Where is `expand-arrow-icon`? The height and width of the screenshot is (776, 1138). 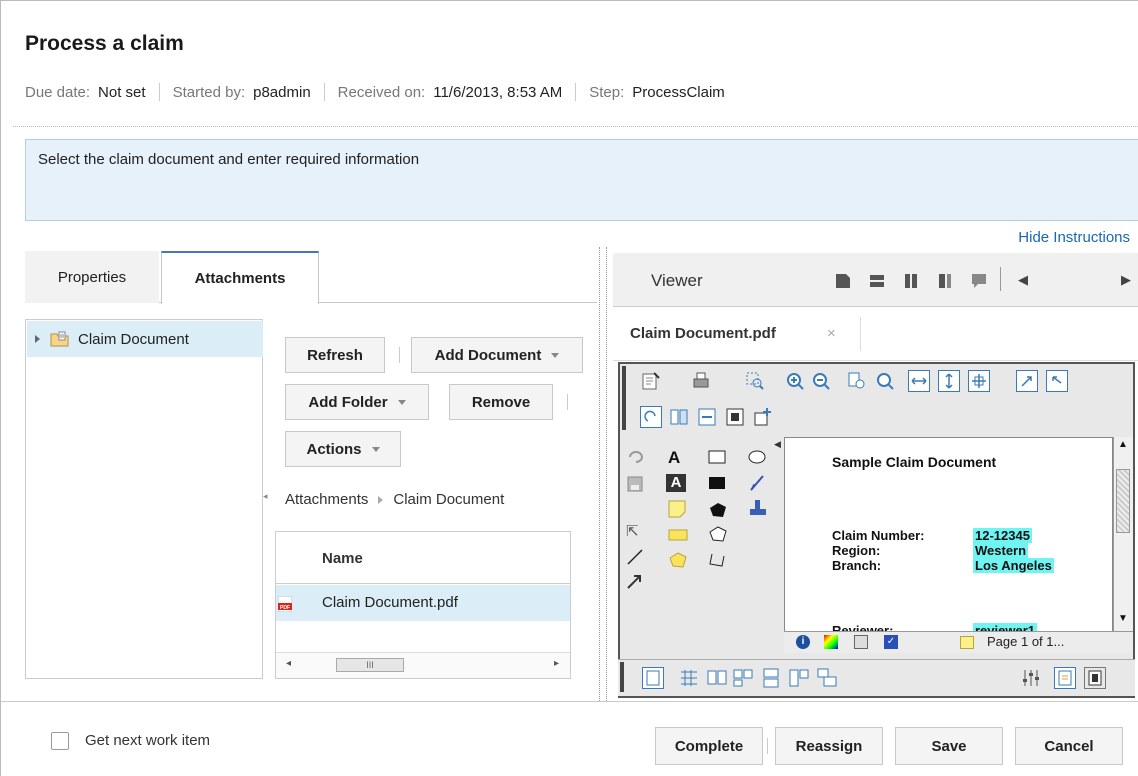
expand-arrow-icon is located at coordinates (37, 339).